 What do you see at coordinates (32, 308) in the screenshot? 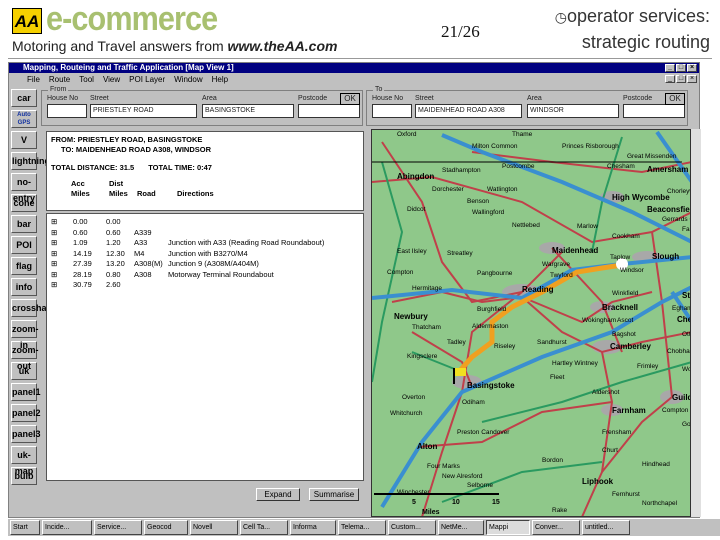
I see `tool-crosshair-button: crosshair` at bounding box center [32, 308].